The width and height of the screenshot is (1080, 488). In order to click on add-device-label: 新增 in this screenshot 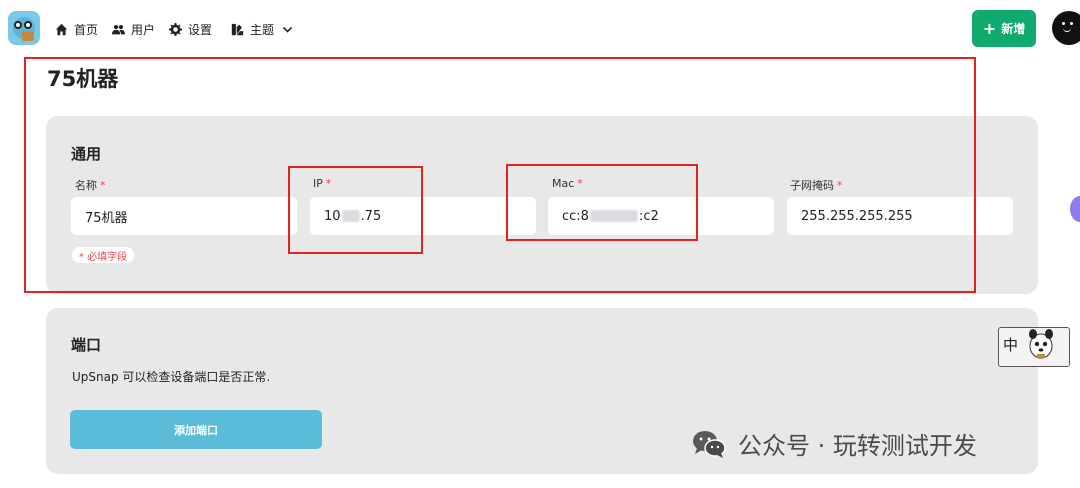, I will do `click(1013, 29)`.